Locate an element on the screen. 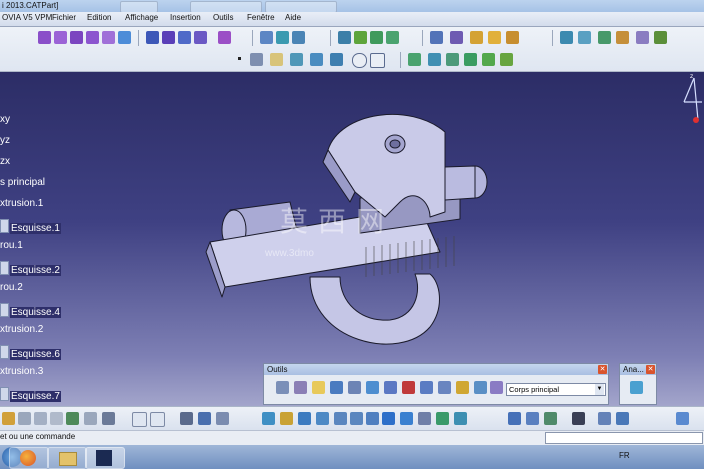 This screenshot has height=469, width=704. firefox-taskbar-button is located at coordinates (29, 458).